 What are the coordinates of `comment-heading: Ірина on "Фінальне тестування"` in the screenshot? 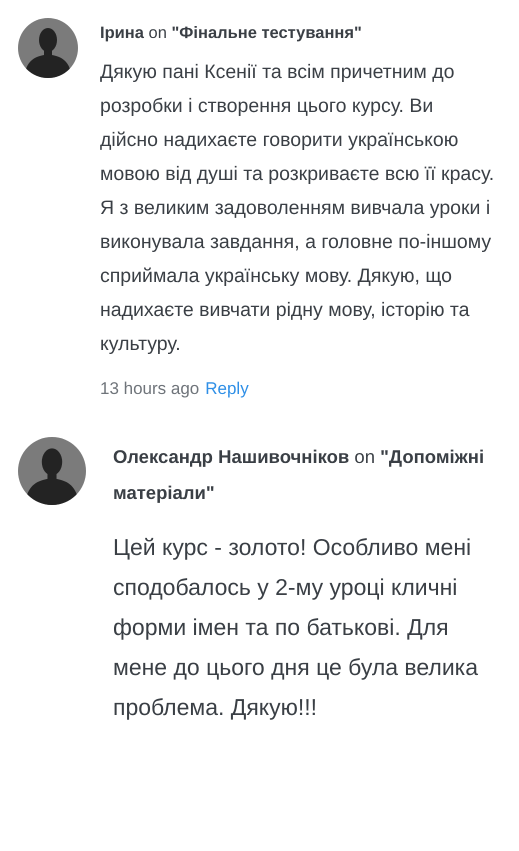 It's located at (231, 33).